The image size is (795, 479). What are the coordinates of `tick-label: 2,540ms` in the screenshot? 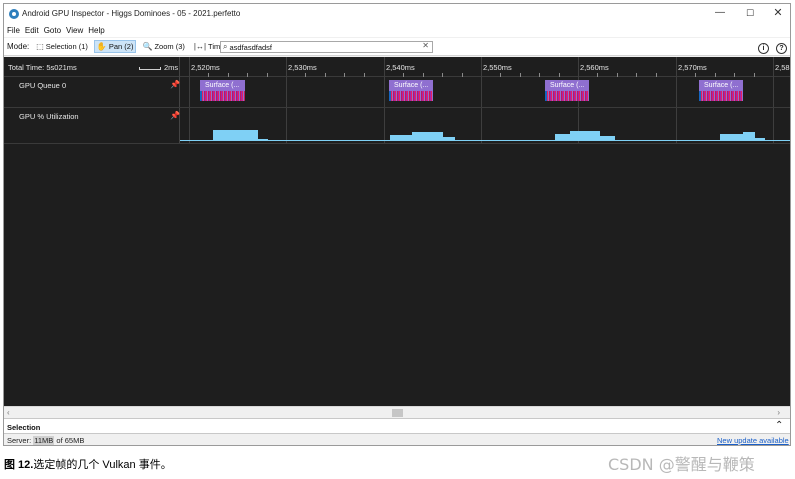 It's located at (400, 67).